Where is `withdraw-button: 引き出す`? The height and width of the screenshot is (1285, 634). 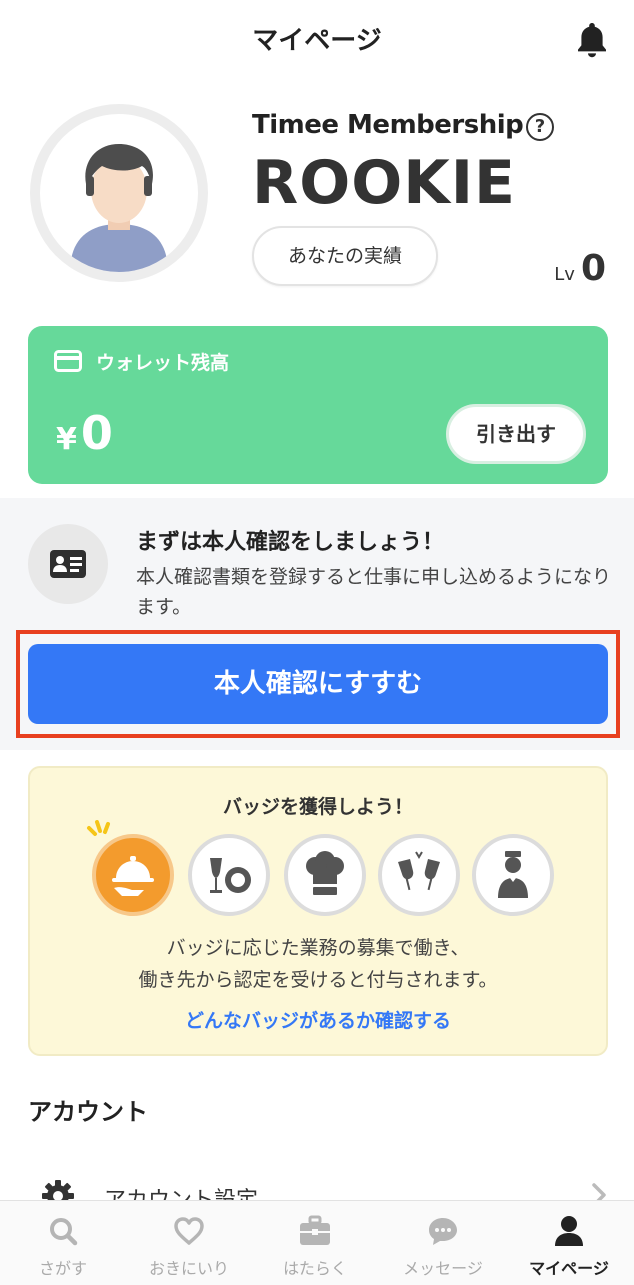 withdraw-button: 引き出す is located at coordinates (516, 434).